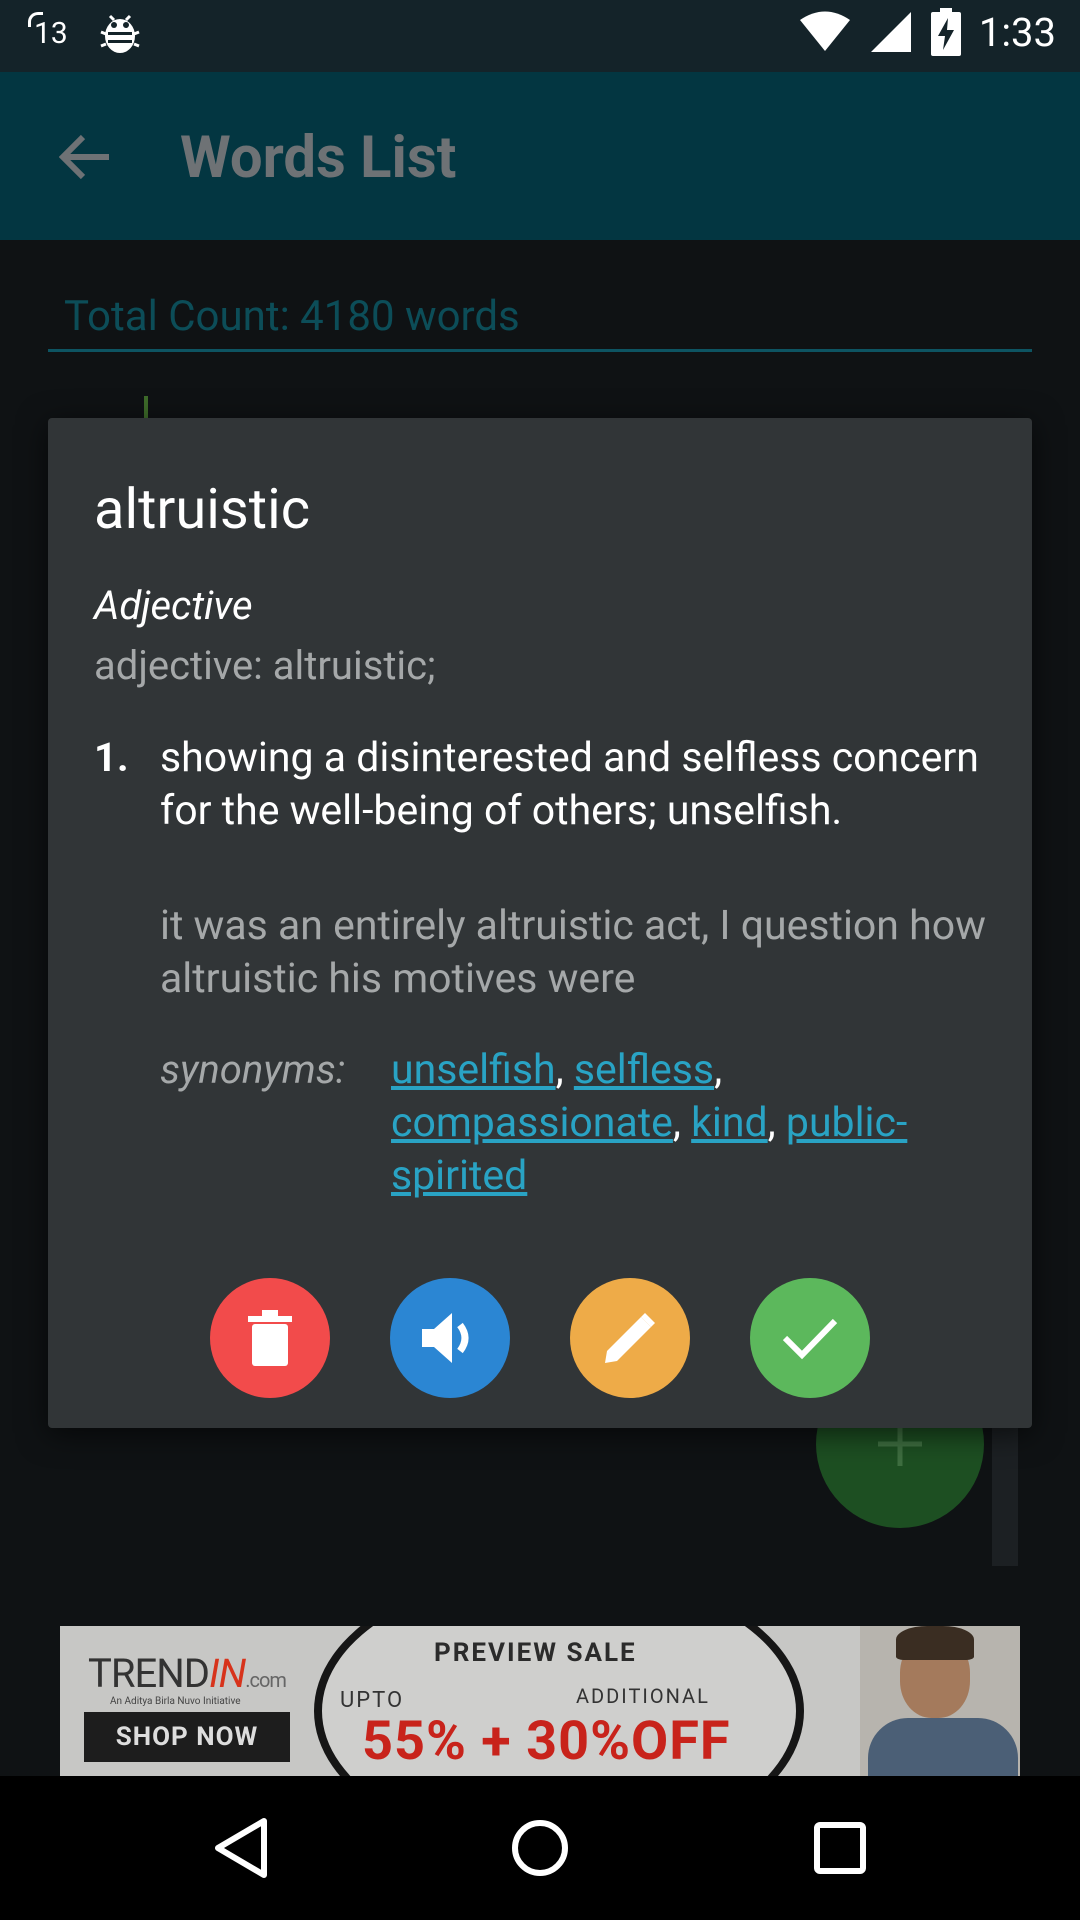 Image resolution: width=1080 pixels, height=1920 pixels. I want to click on pencil-icon, so click(630, 1338).